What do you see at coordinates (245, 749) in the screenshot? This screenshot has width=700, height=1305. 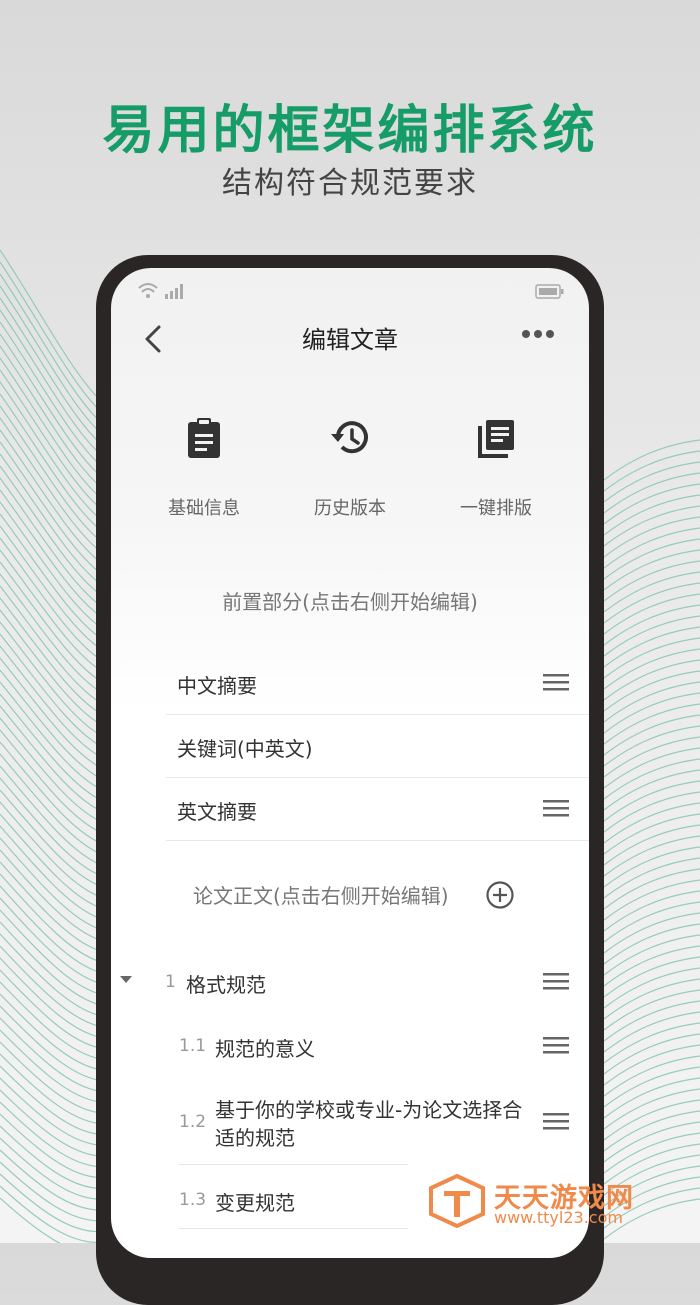 I see `list-item-label: 关键词(中英文)` at bounding box center [245, 749].